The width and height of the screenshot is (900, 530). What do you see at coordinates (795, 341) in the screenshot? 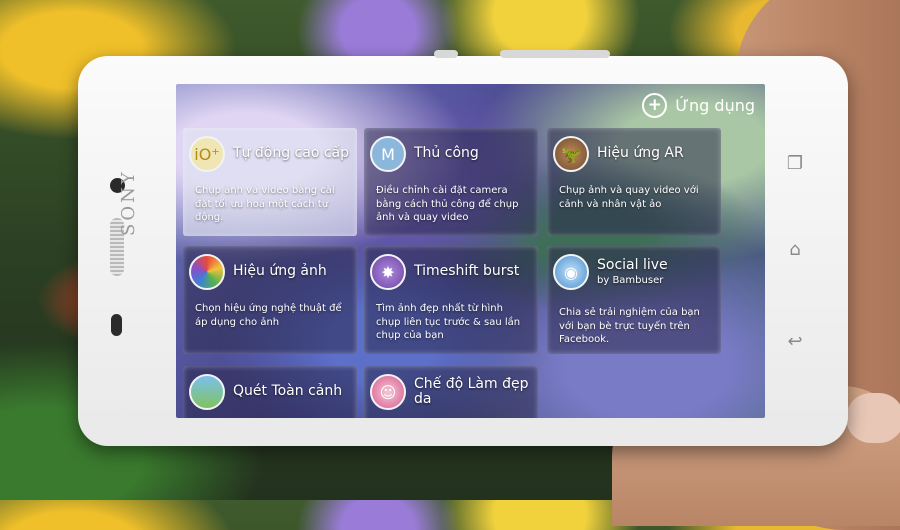
I see `back-icon: ↩` at bounding box center [795, 341].